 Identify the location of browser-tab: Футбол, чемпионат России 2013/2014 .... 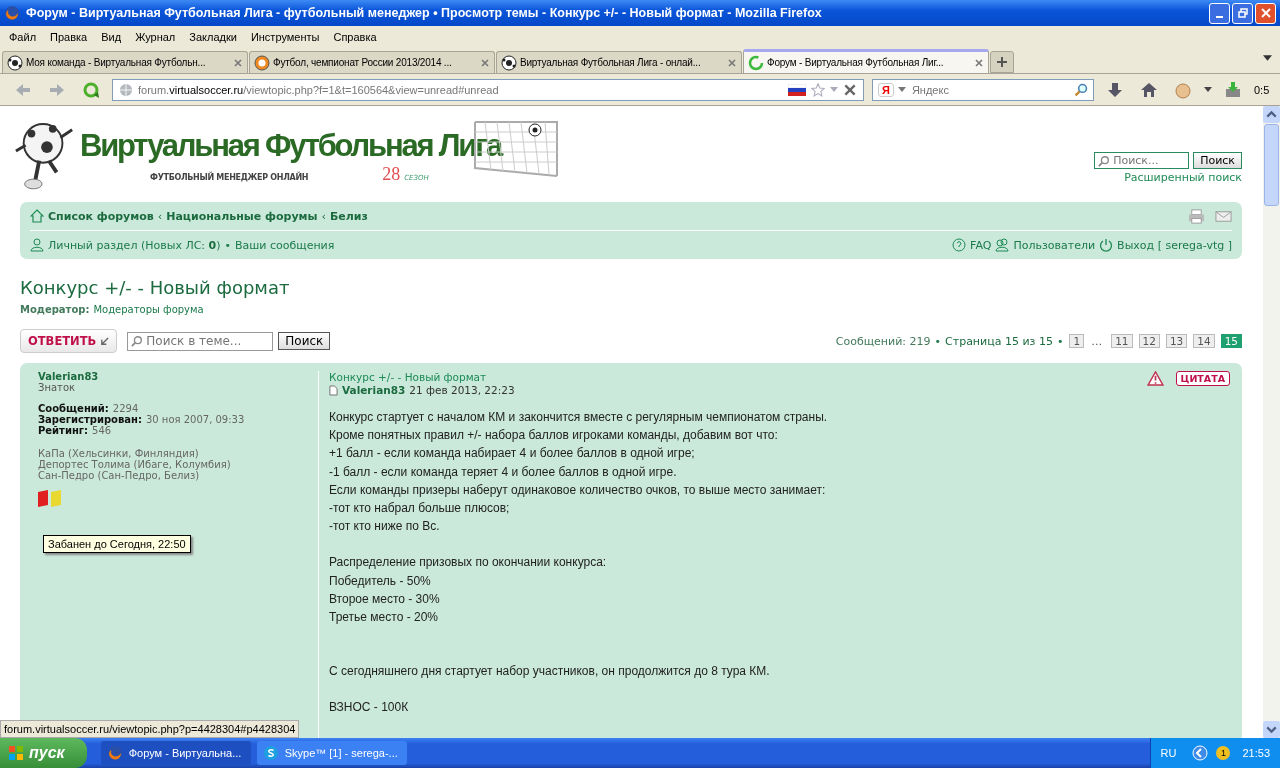
(372, 62).